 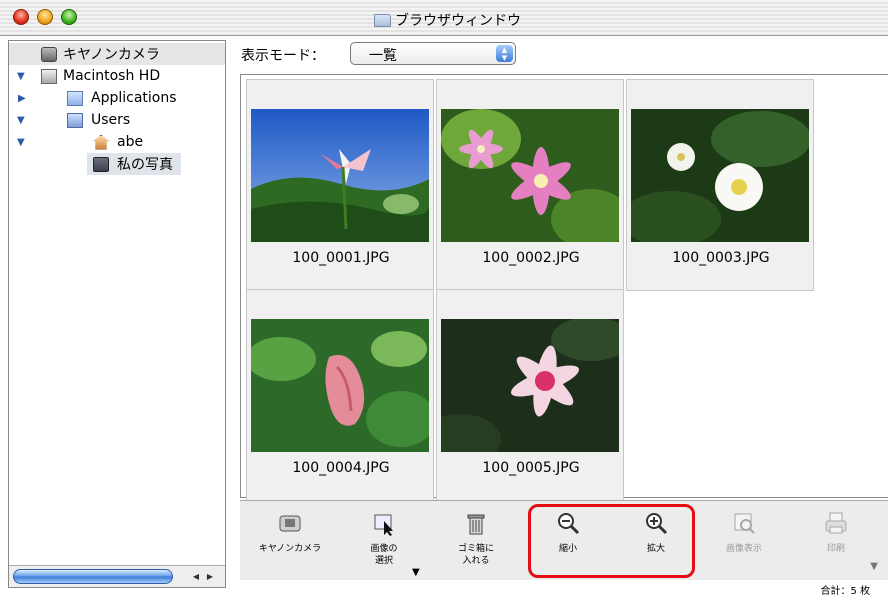 What do you see at coordinates (531, 468) in the screenshot?
I see `thumbnail-filename: 100_0005.JPG` at bounding box center [531, 468].